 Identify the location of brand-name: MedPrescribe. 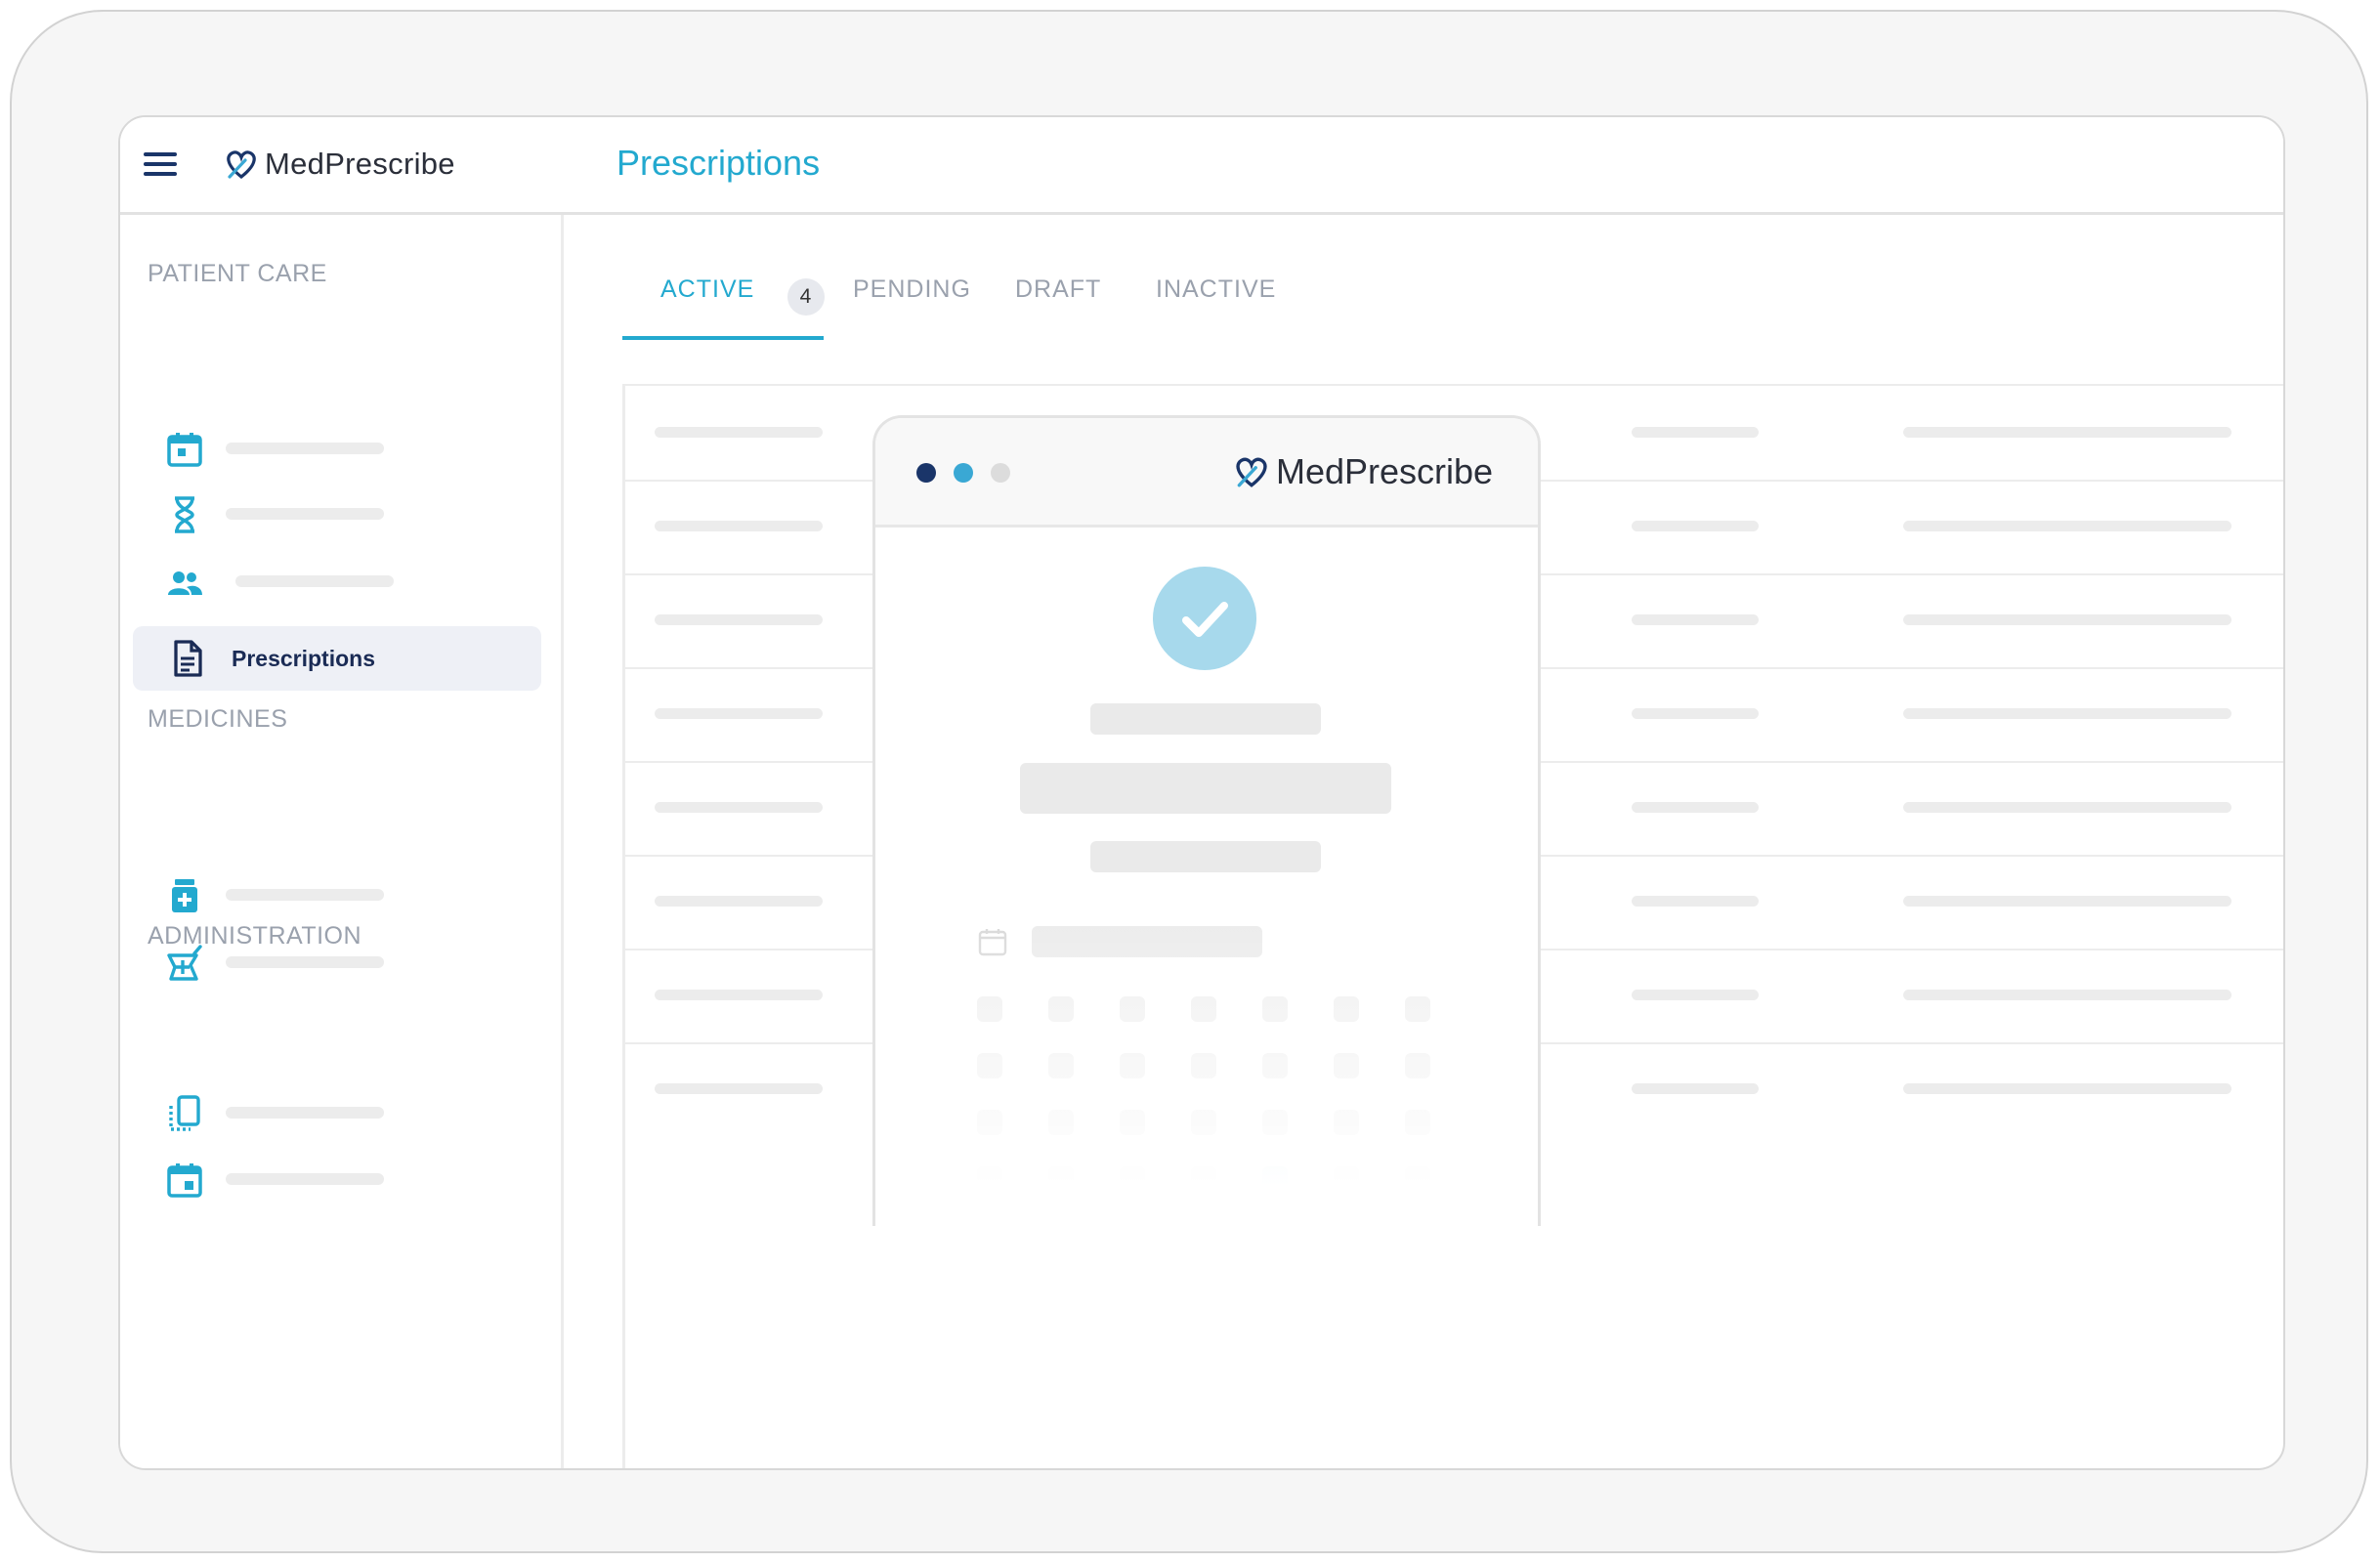
(1385, 471).